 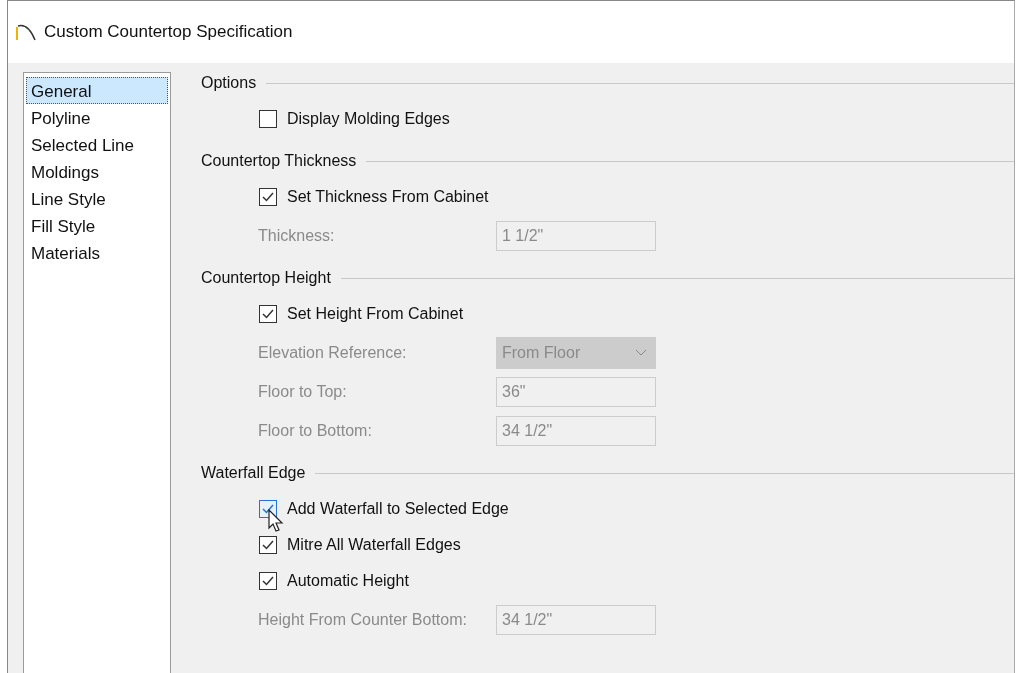 What do you see at coordinates (97, 171) in the screenshot?
I see `category-item: Moldings` at bounding box center [97, 171].